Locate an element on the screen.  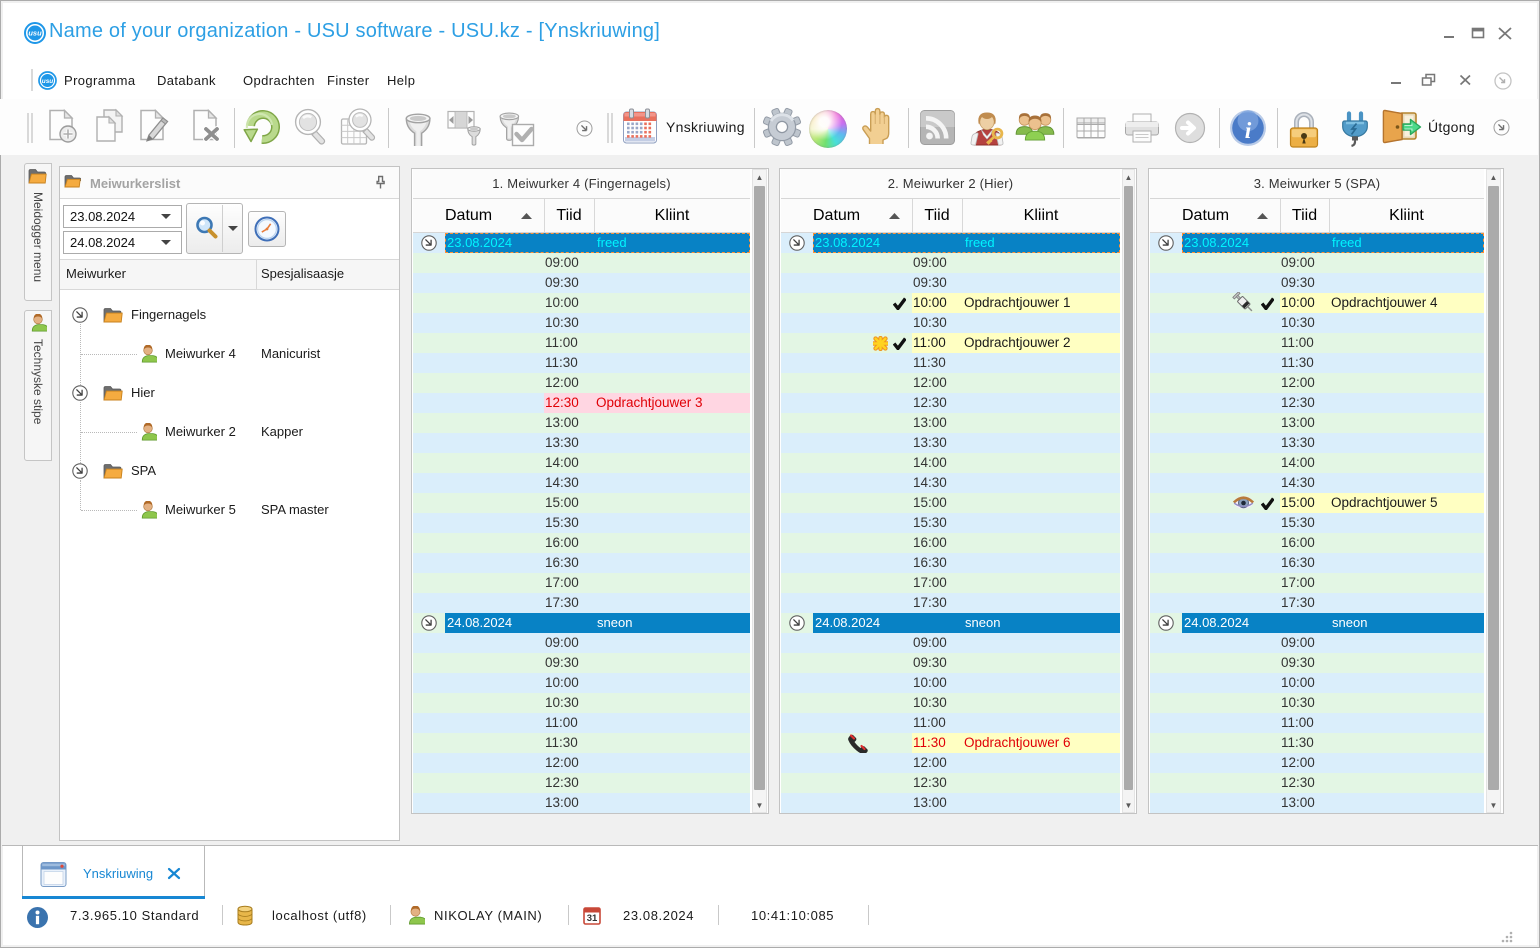
svg-text: i is located at coordinates (1248, 131).